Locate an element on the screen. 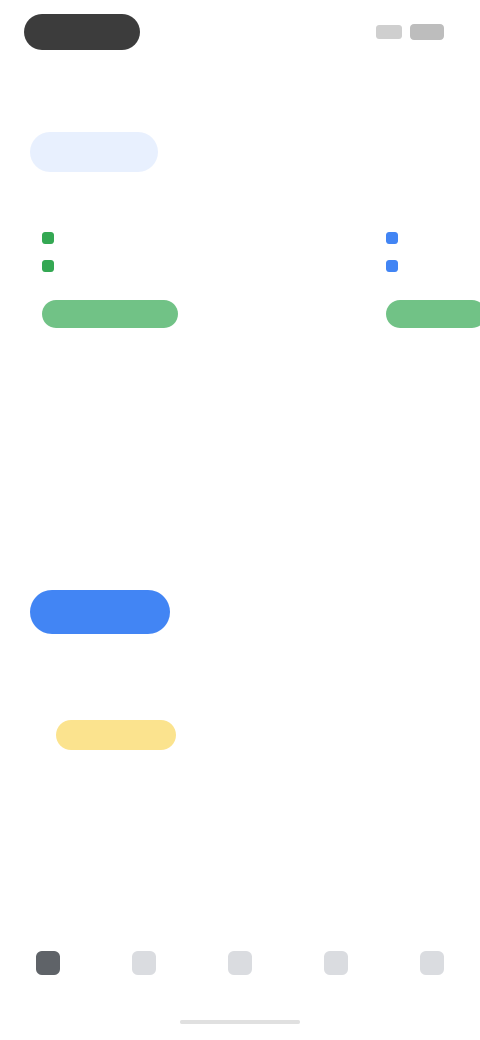 The image size is (480, 1040). nav-item-saved is located at coordinates (240, 966).